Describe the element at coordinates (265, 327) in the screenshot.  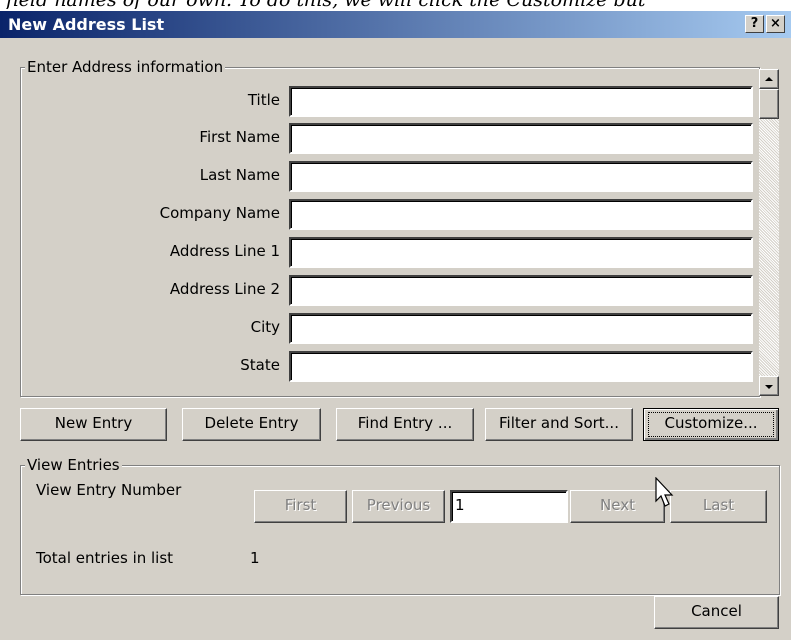
I see `field-label-city: City` at that location.